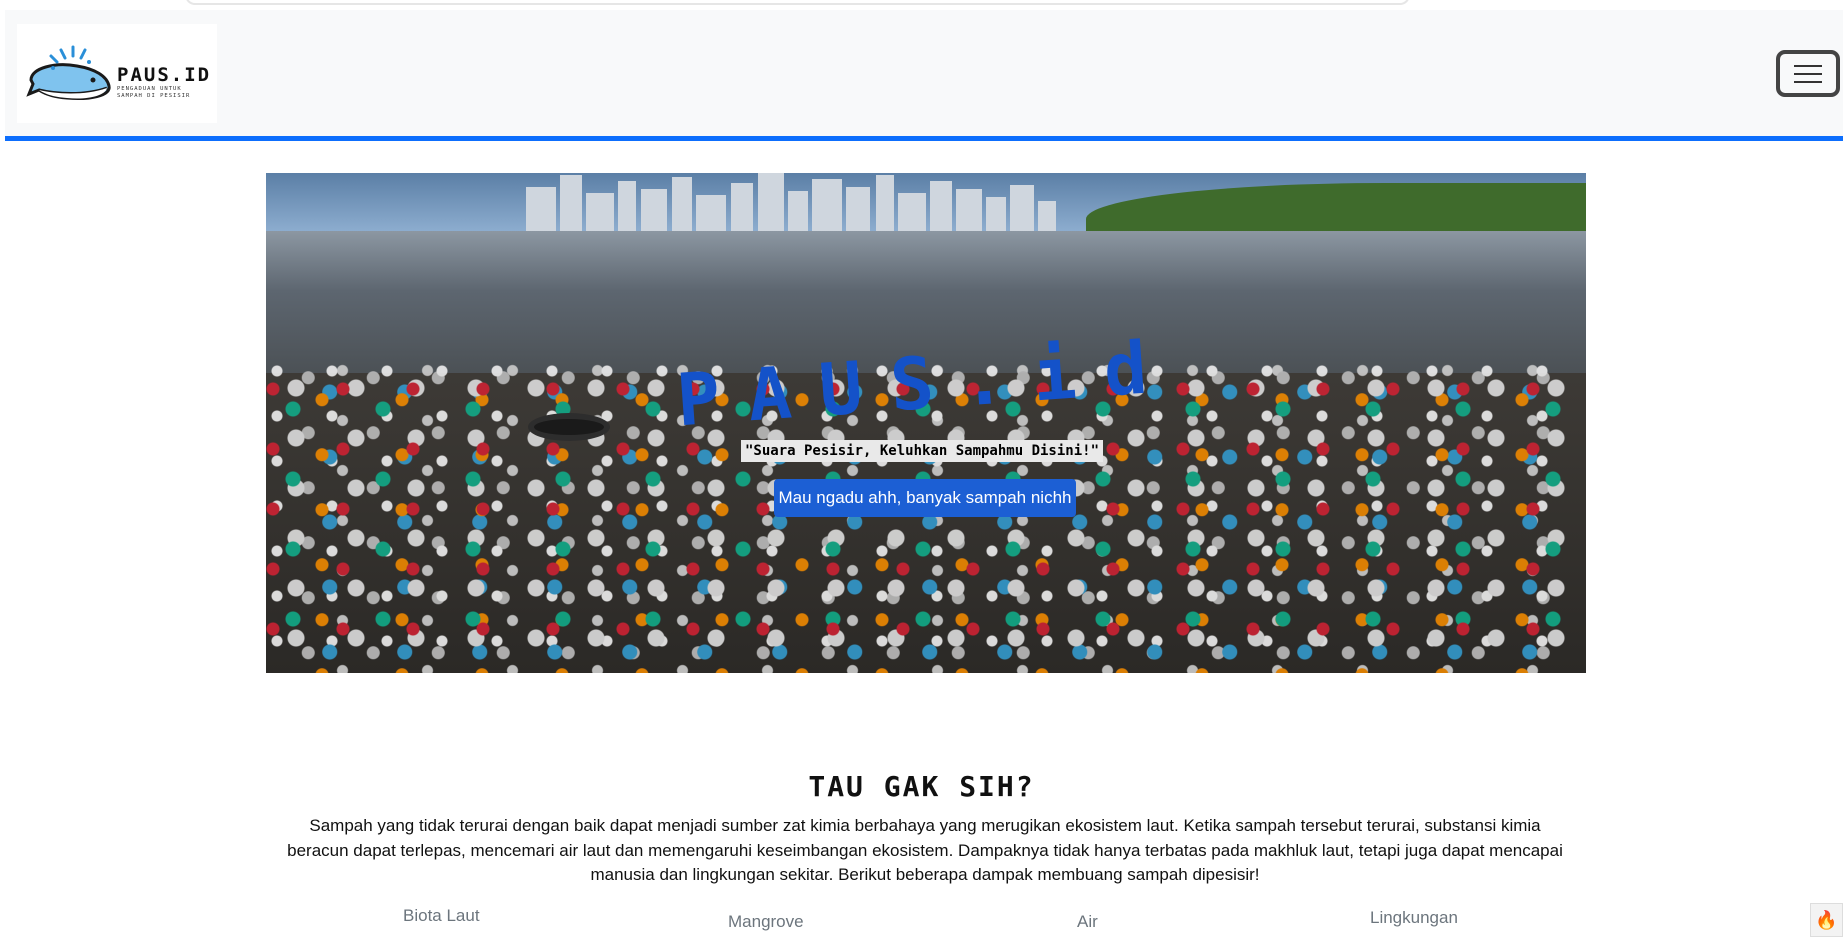 This screenshot has width=1843, height=937. Describe the element at coordinates (154, 96) in the screenshot. I see `logo-subtitle-line2: SAMPAH DI PESISIR` at that location.